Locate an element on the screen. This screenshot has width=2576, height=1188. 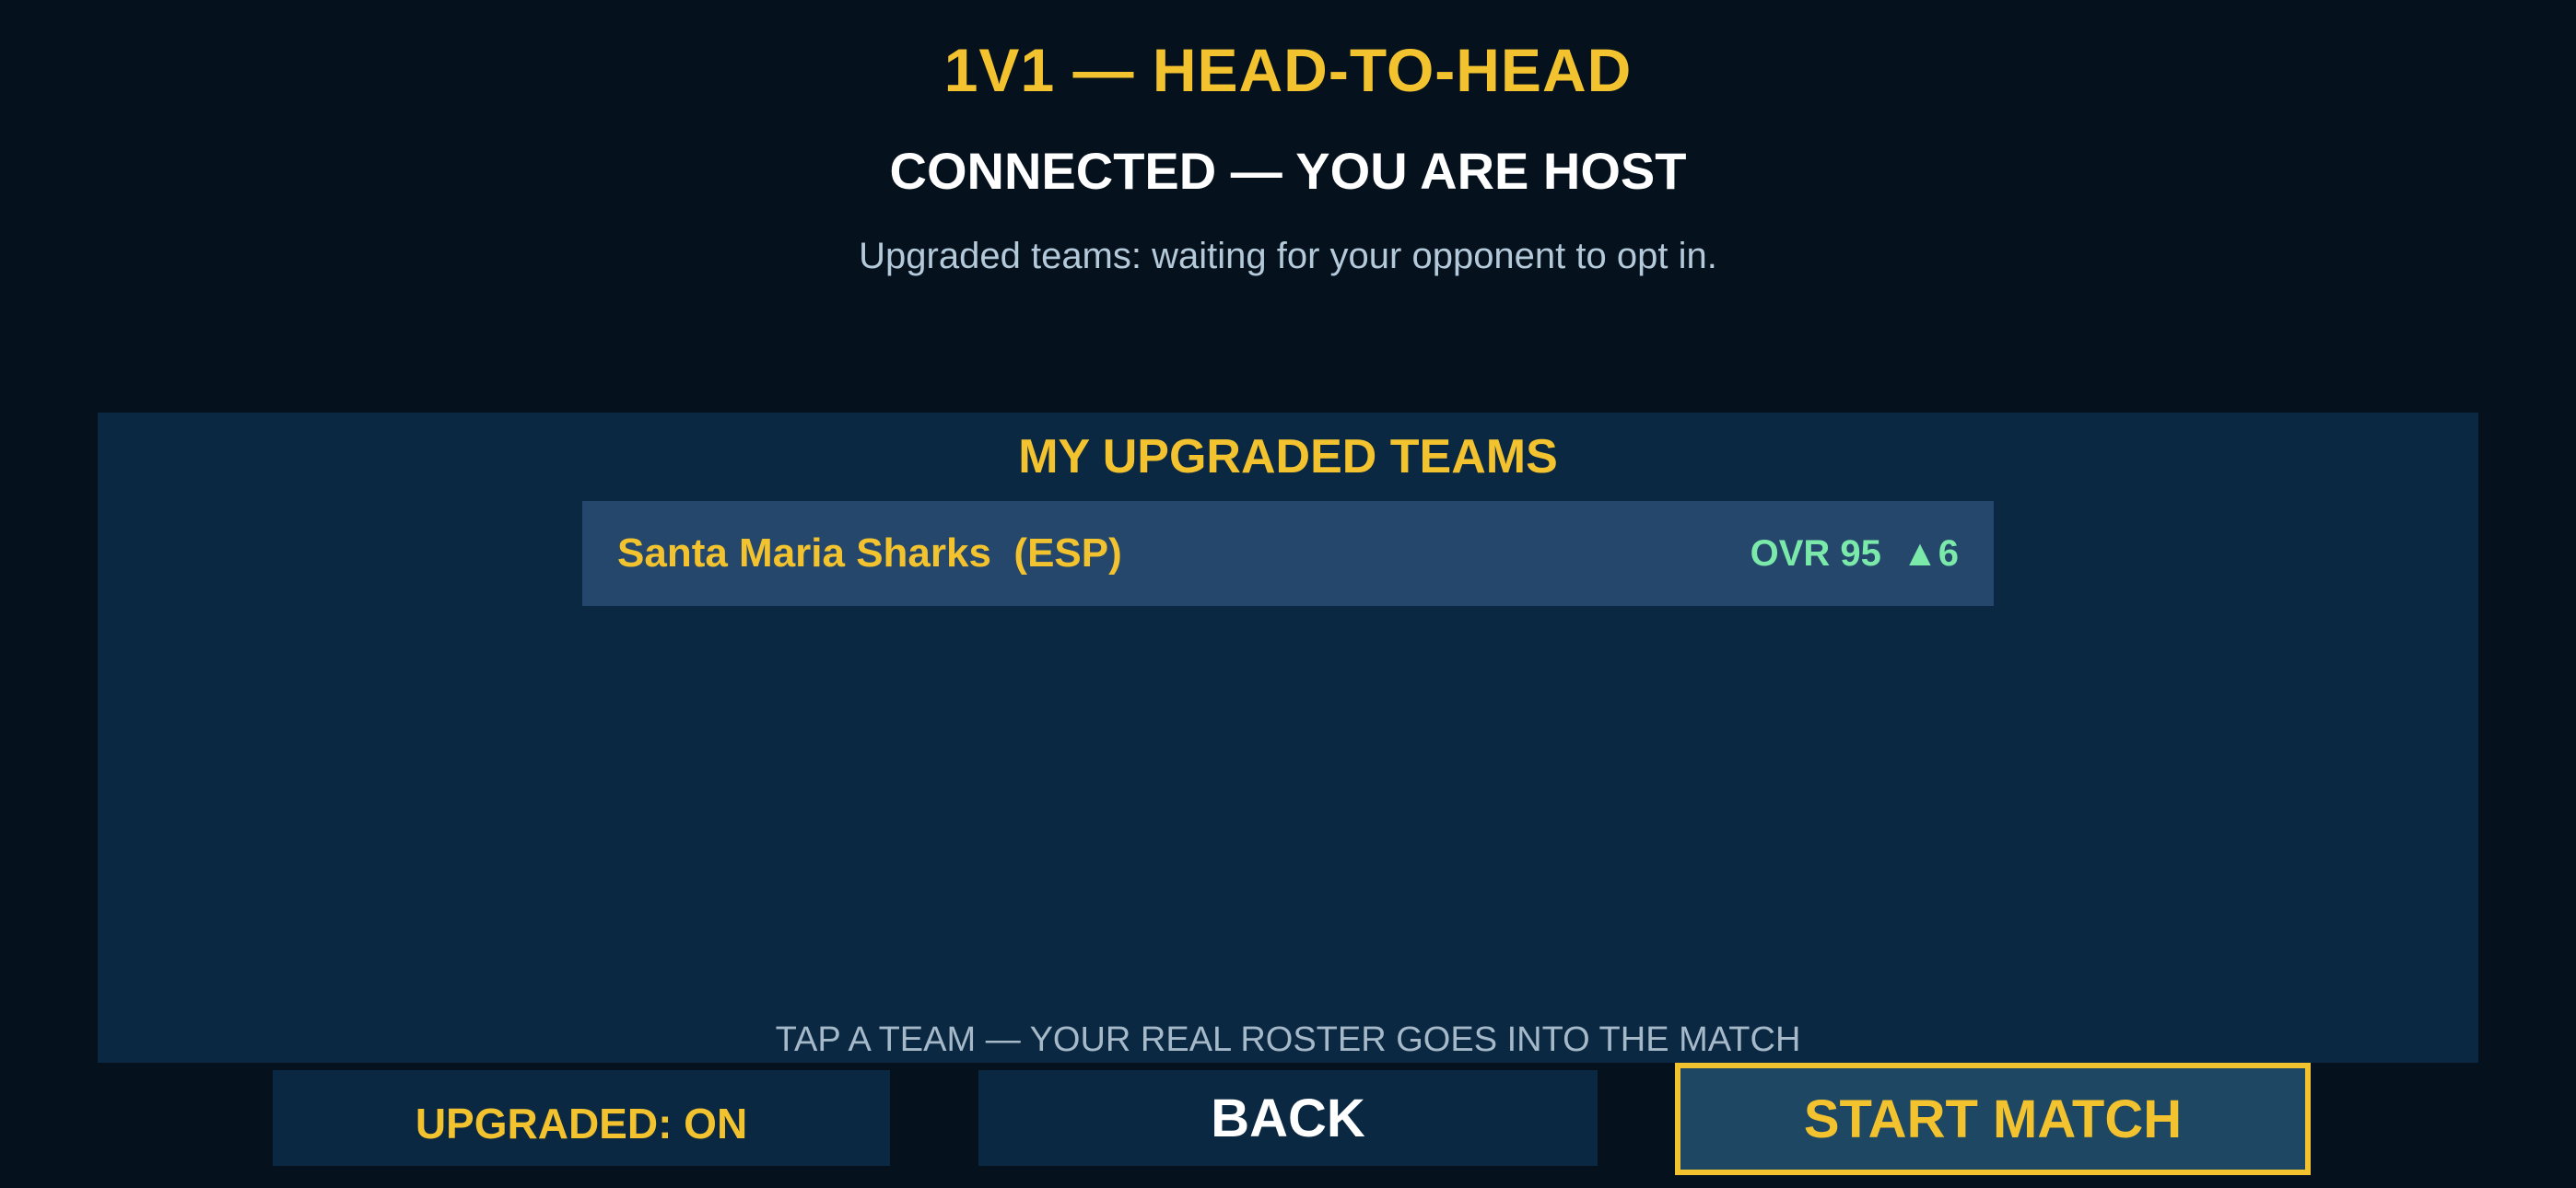
upgraded-toggle-button: UPGRADED: ON is located at coordinates (581, 1118).